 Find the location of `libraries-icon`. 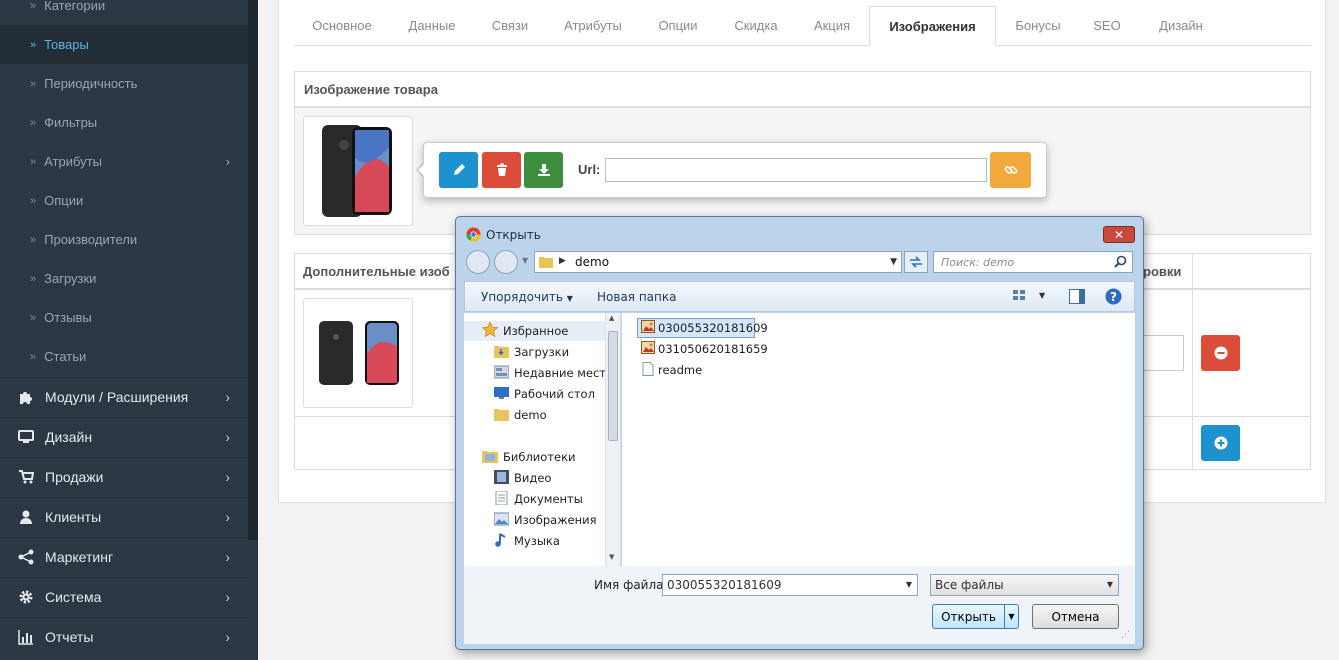

libraries-icon is located at coordinates (490, 457).